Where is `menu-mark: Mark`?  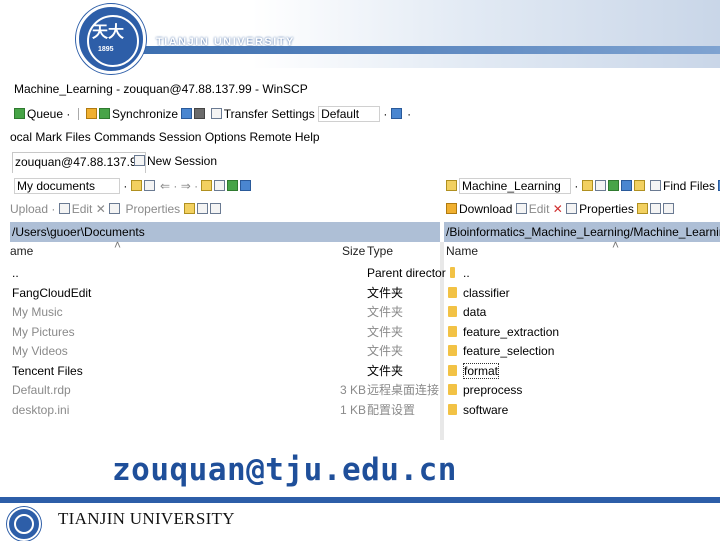
menu-mark: Mark is located at coordinates (48, 137).